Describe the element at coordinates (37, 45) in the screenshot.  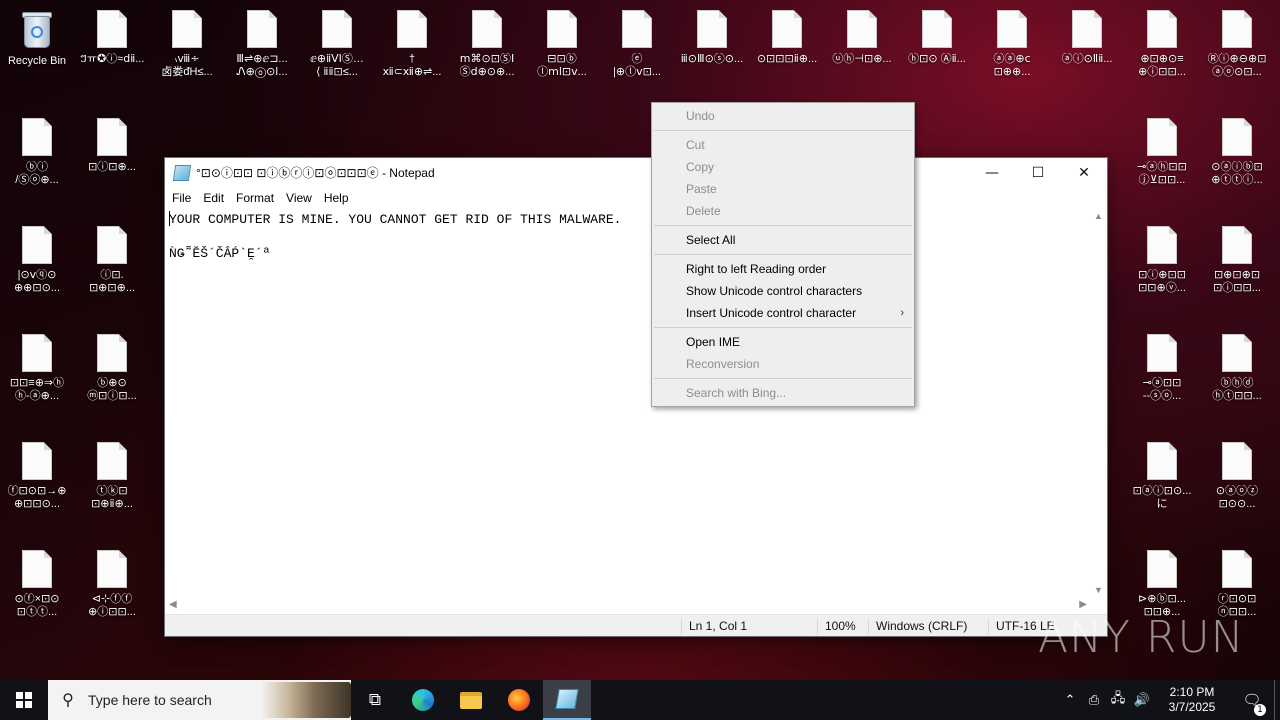
I see `recycle-bin-icon: Recycle Bin` at that location.